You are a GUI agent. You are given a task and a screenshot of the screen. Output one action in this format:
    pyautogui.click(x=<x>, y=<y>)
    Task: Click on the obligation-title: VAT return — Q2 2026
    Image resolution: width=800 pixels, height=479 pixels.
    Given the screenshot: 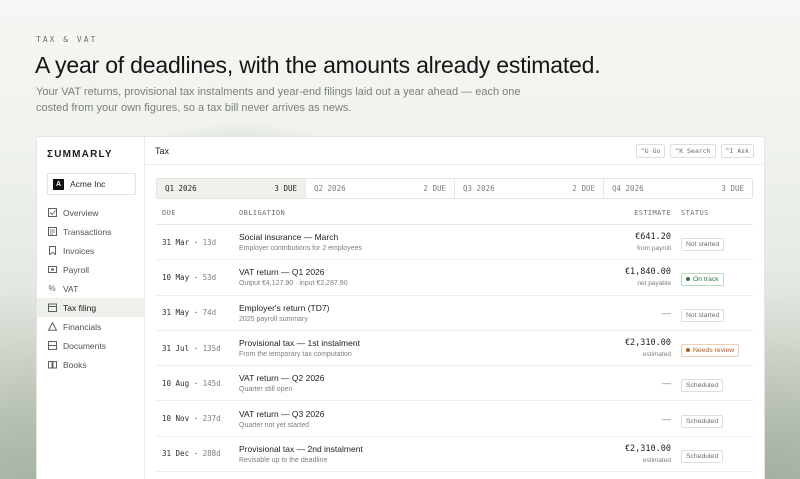 What is the action you would take?
    pyautogui.click(x=282, y=378)
    